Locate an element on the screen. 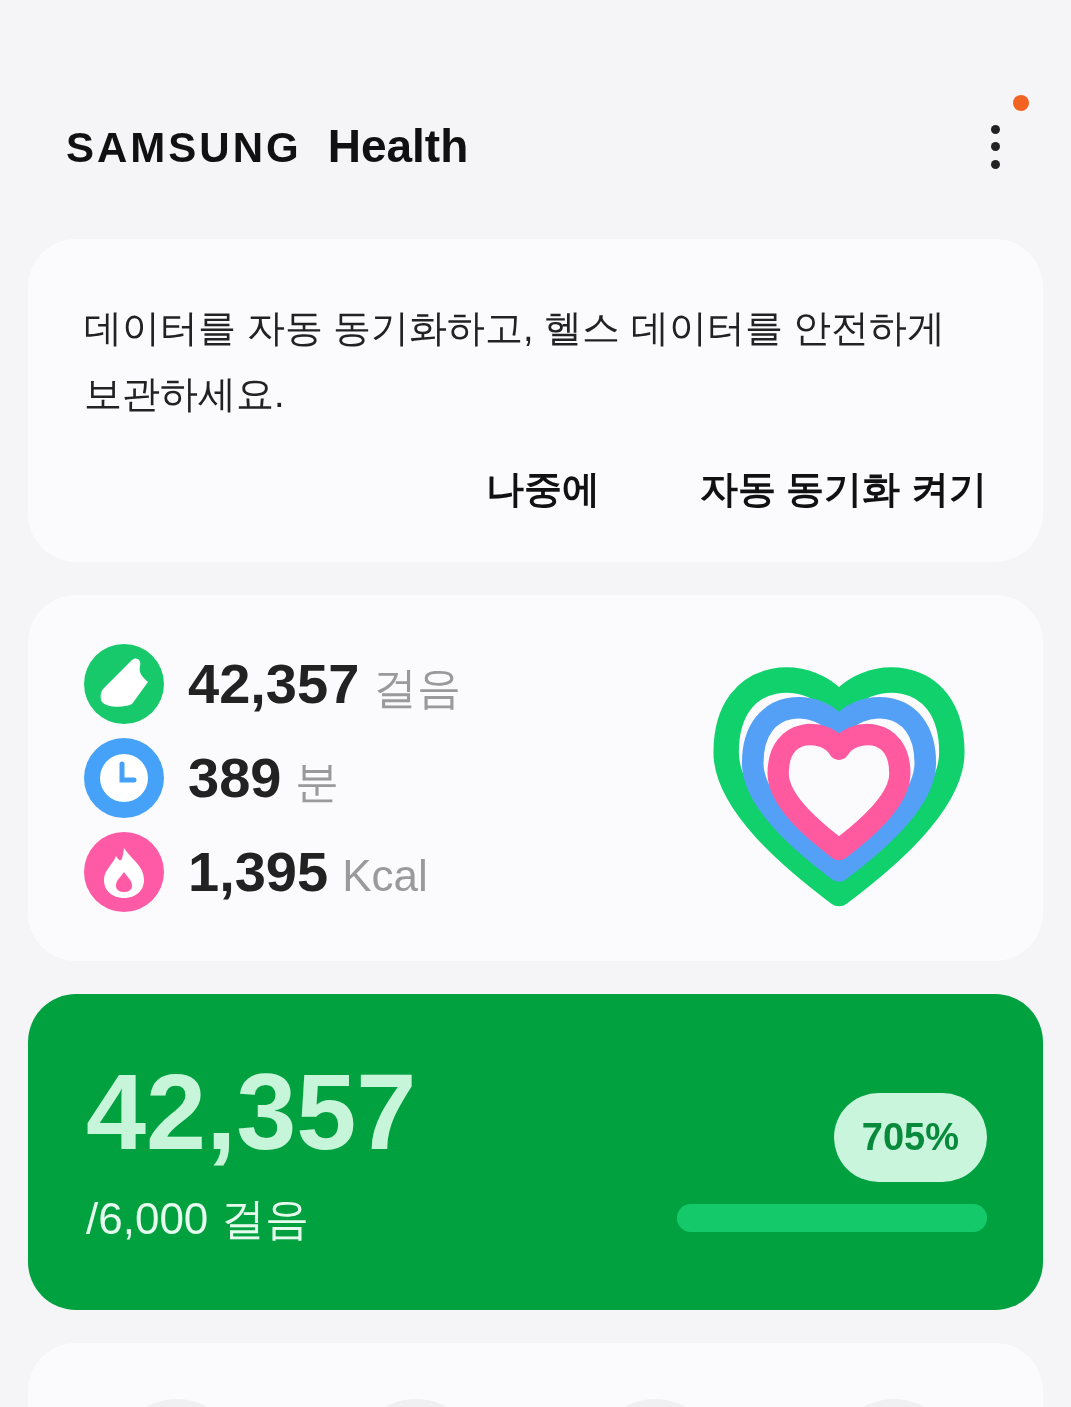 This screenshot has height=1407, width=1071. metric-value: 1,395 is located at coordinates (258, 872).